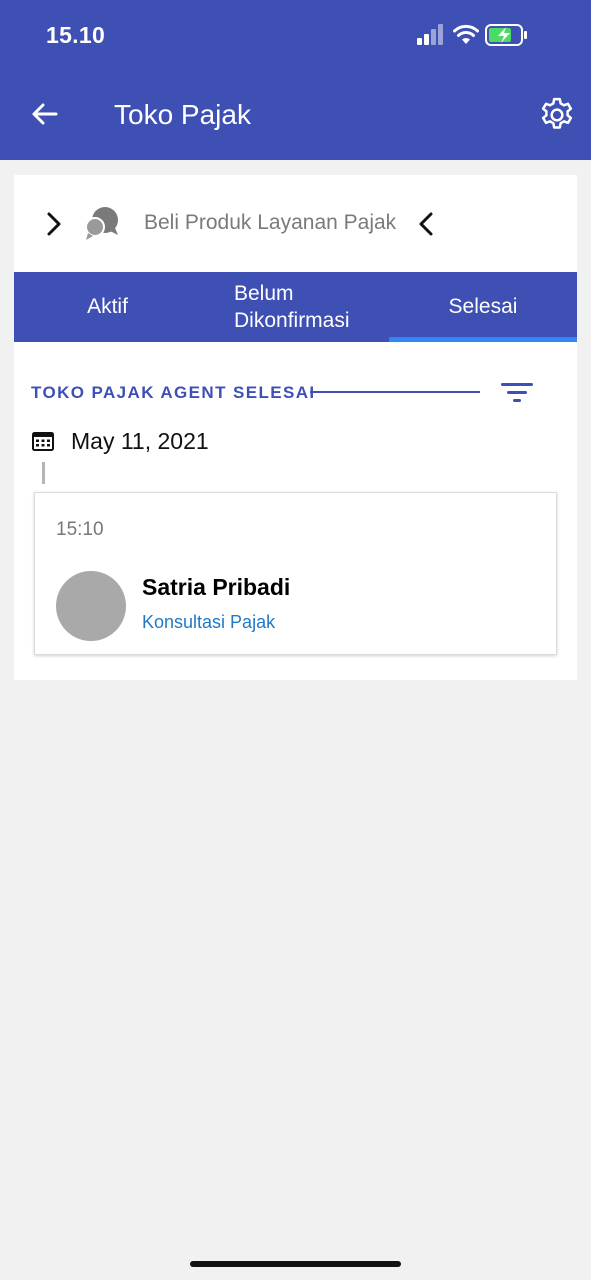 The image size is (591, 1280). I want to click on product-label: Beli Produk Layanan Pajak, so click(270, 222).